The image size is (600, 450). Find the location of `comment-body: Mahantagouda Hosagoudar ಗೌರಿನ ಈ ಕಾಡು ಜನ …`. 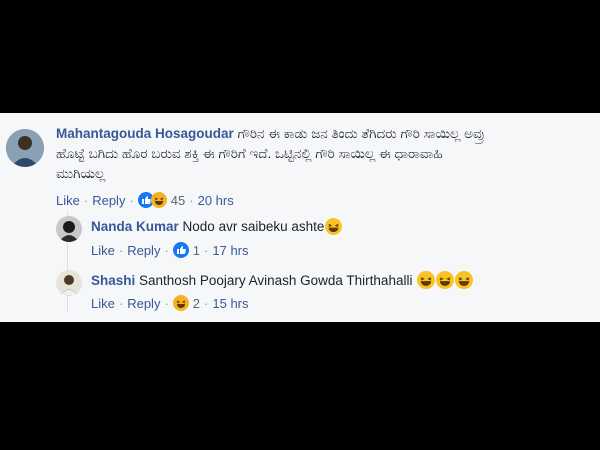

comment-body: Mahantagouda Hosagoudar ಗೌರಿನ ಈ ಕಾಡು ಜನ … is located at coordinates (321, 154).